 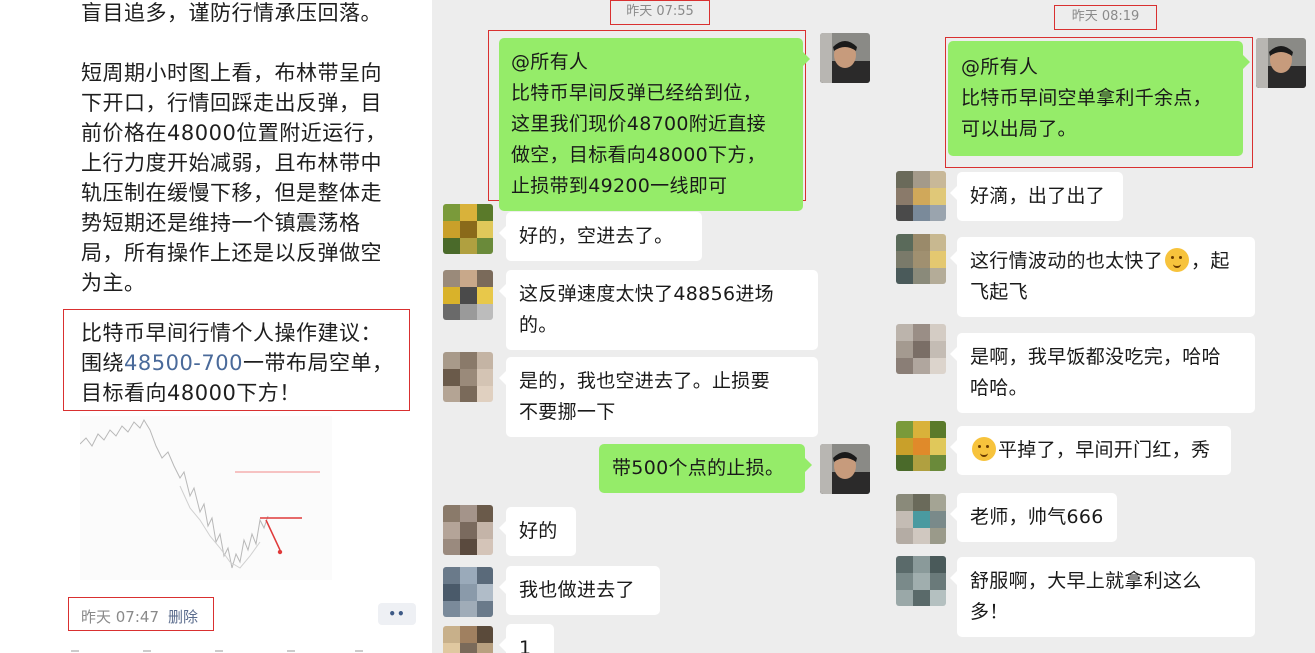 I want to click on message-bubble-in: 好滴，出了出了, so click(x=1036, y=196).